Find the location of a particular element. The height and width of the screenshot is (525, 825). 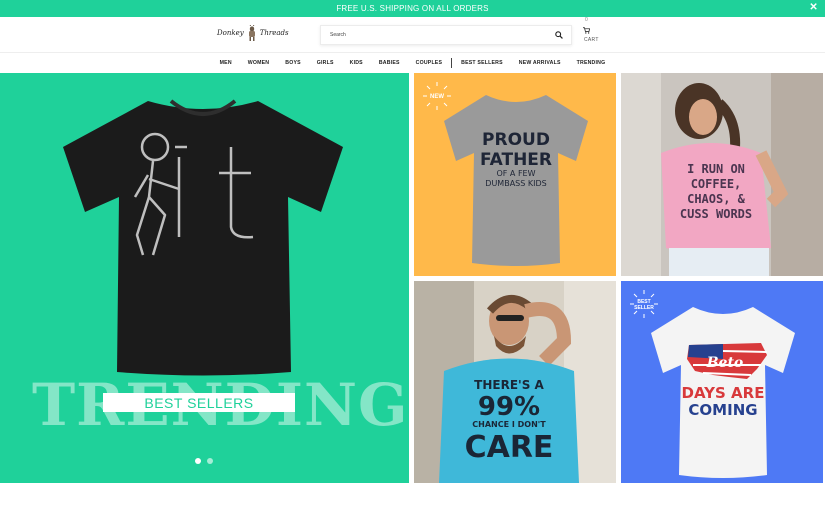

logo-word-donkey: Donkey is located at coordinates (230, 33).